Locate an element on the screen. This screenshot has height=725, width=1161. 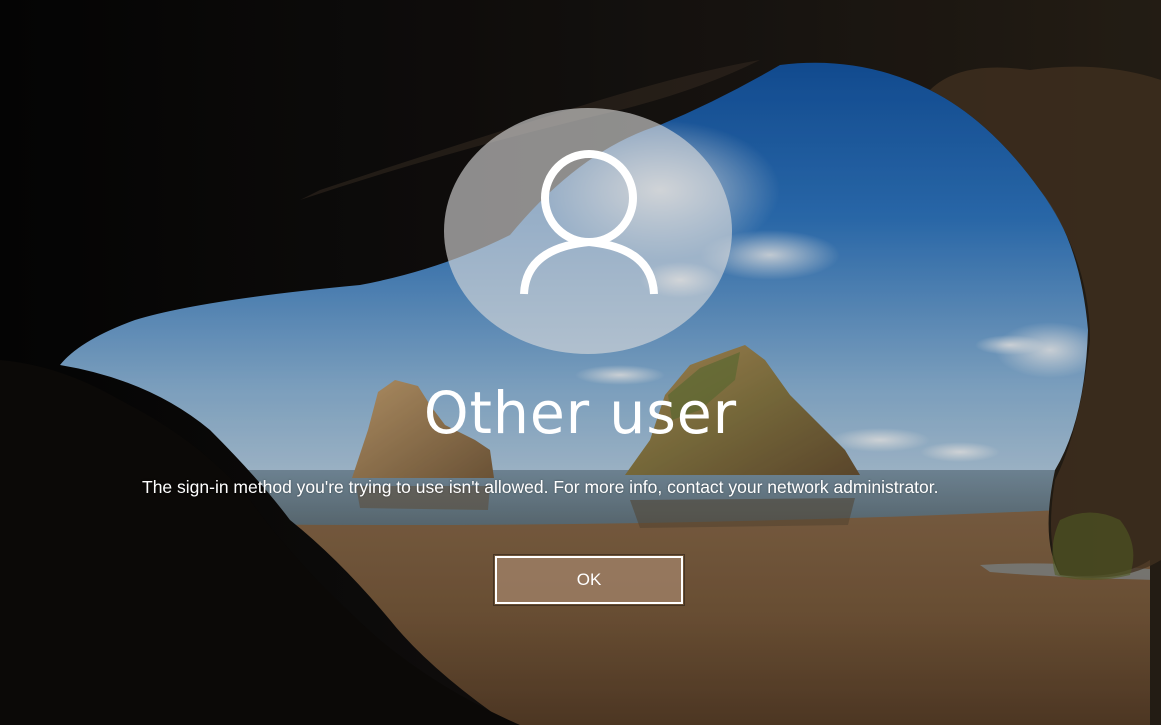
username-label: Other user is located at coordinates (580, 413).